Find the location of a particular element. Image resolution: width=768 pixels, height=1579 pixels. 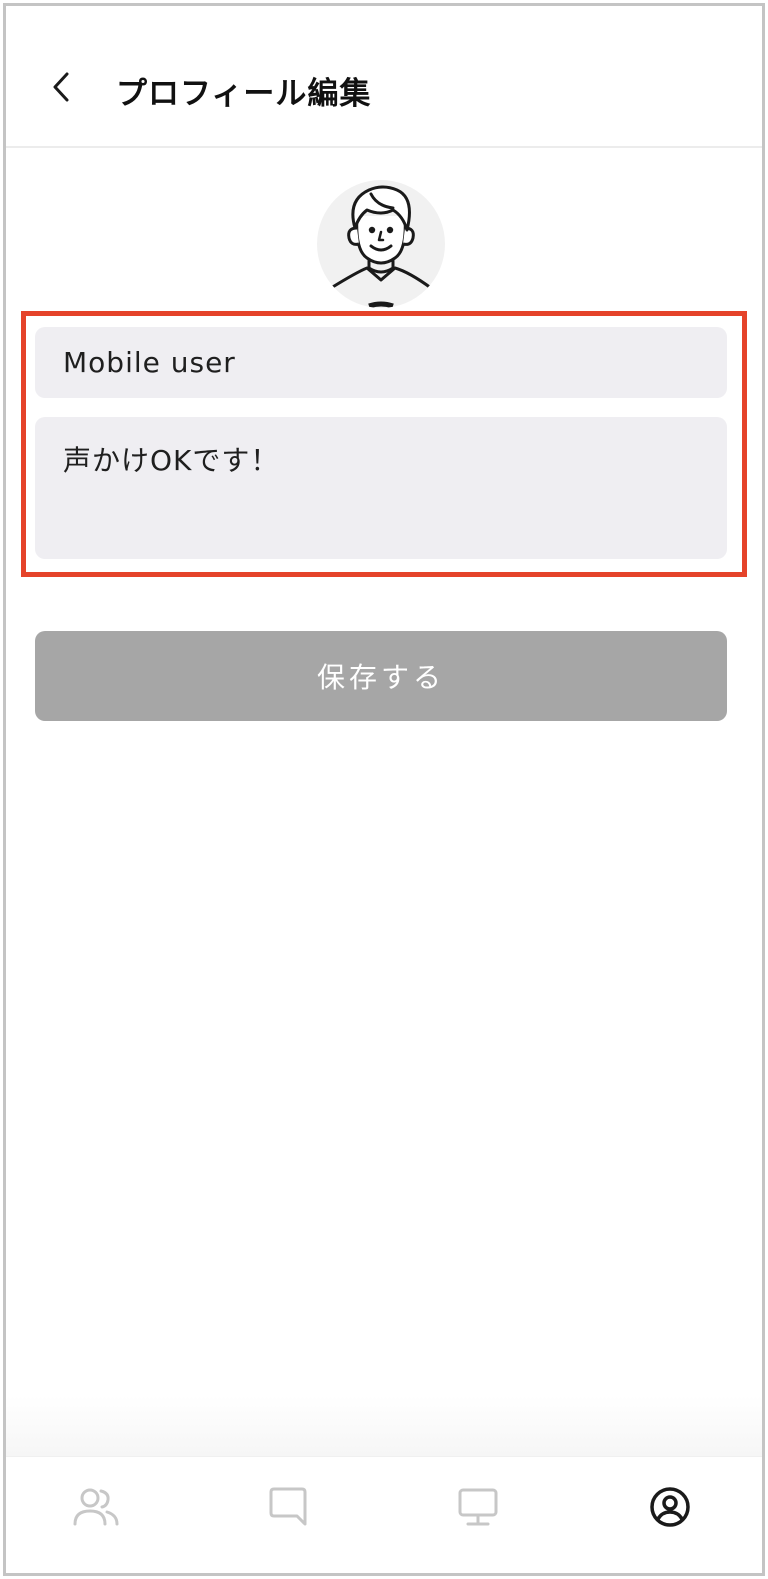

page-title: プロフィール編集 is located at coordinates (244, 94).